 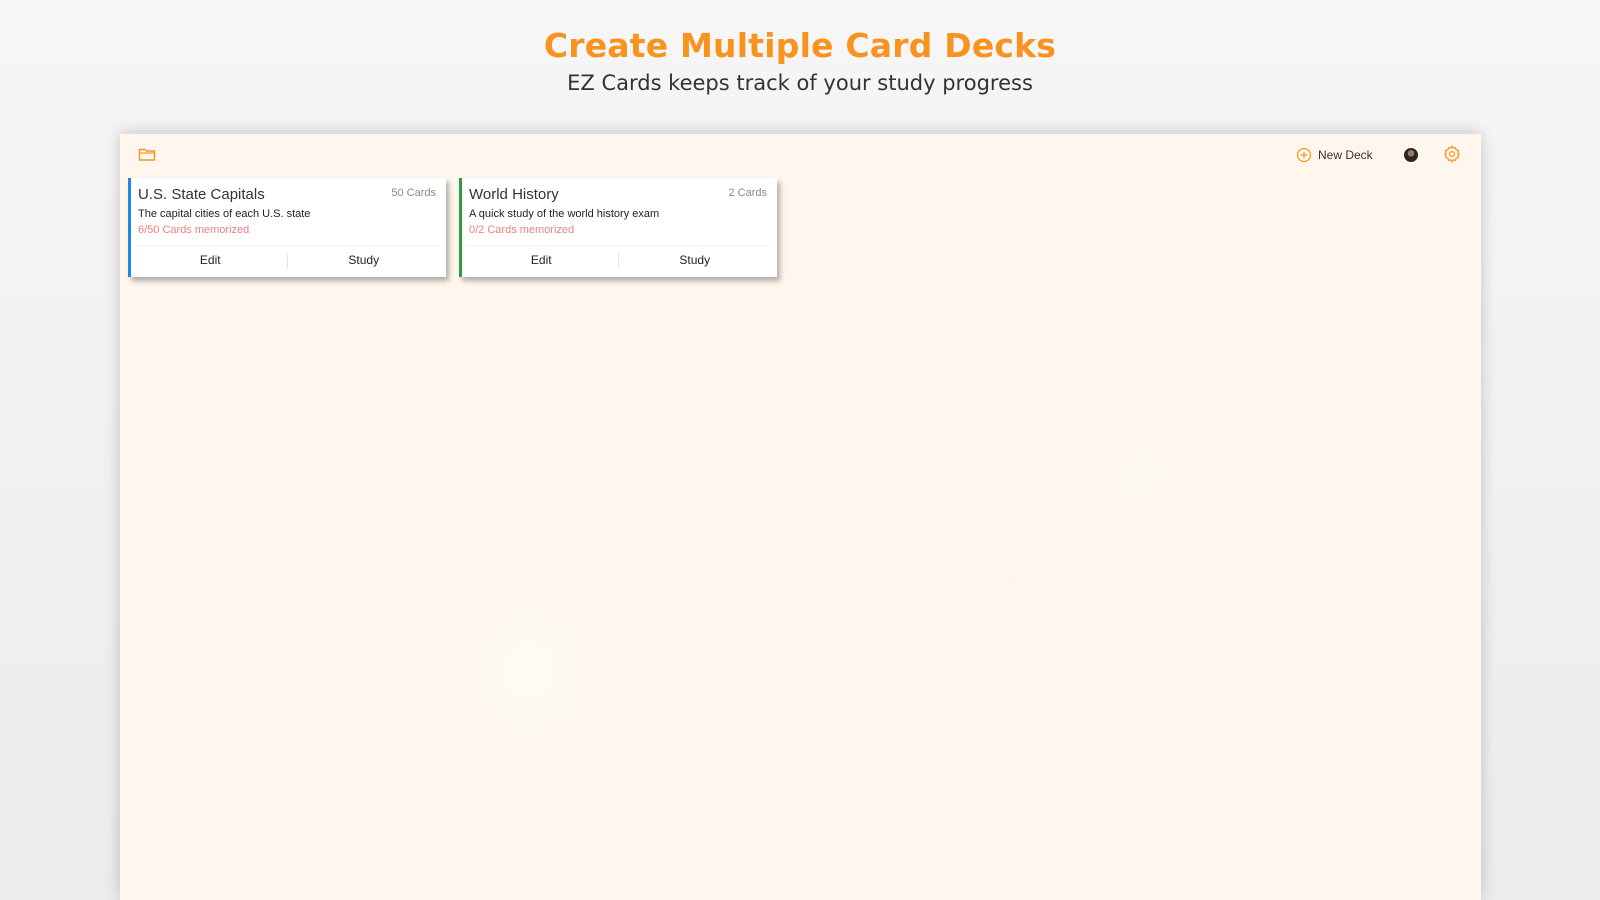 What do you see at coordinates (194, 230) in the screenshot?
I see `deck-progress: 6/50 Cards memorized` at bounding box center [194, 230].